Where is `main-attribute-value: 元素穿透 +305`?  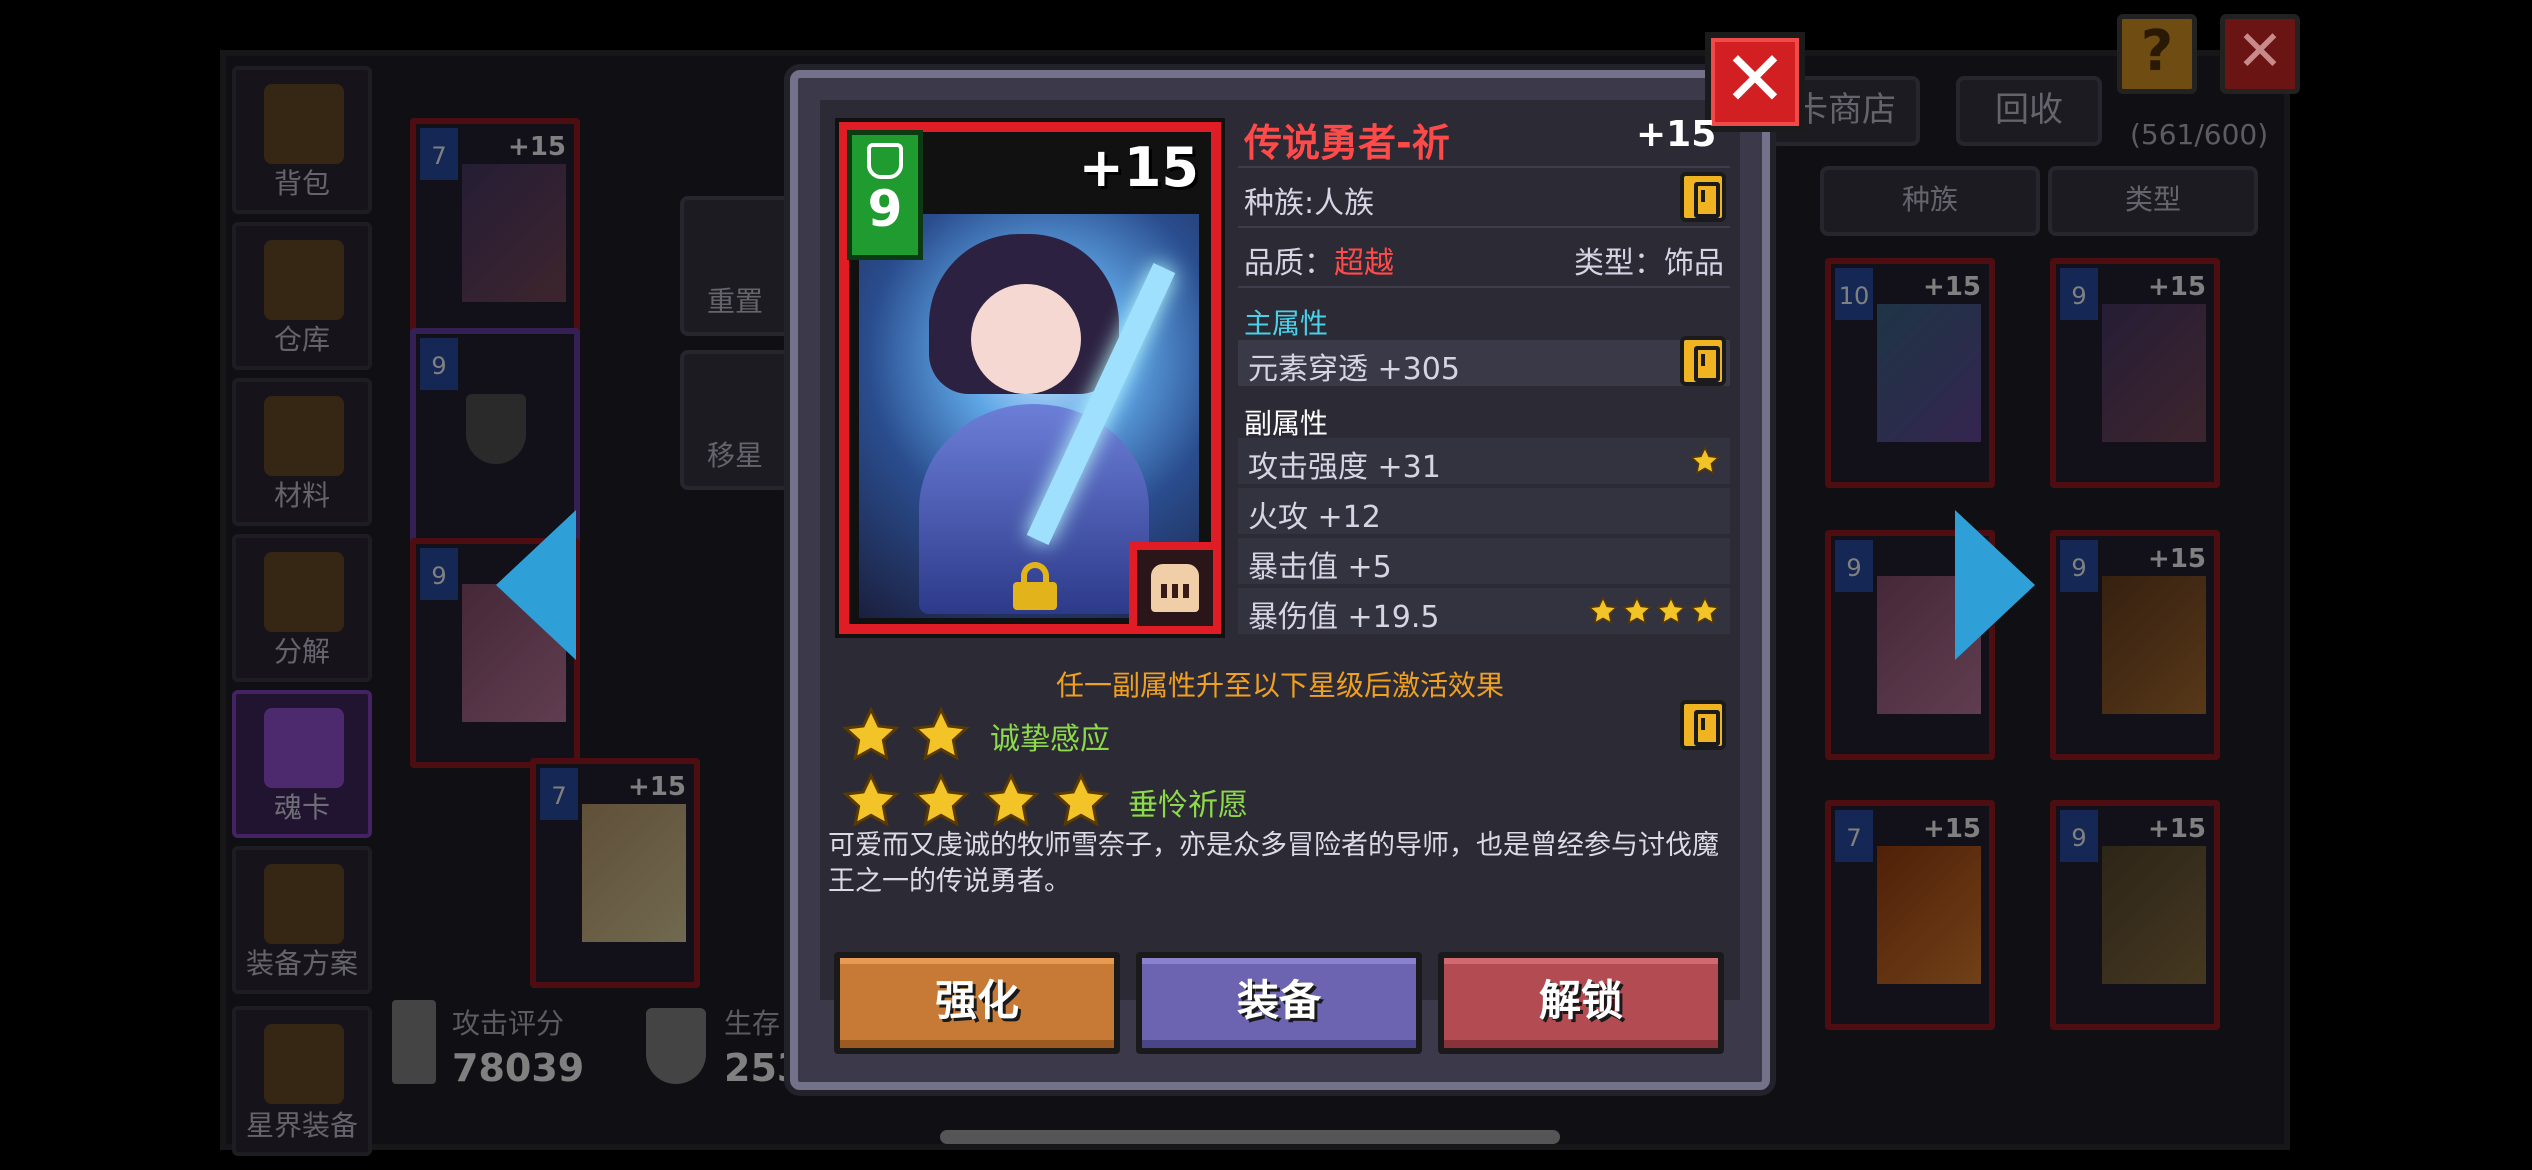 main-attribute-value: 元素穿透 +305 is located at coordinates (1354, 369).